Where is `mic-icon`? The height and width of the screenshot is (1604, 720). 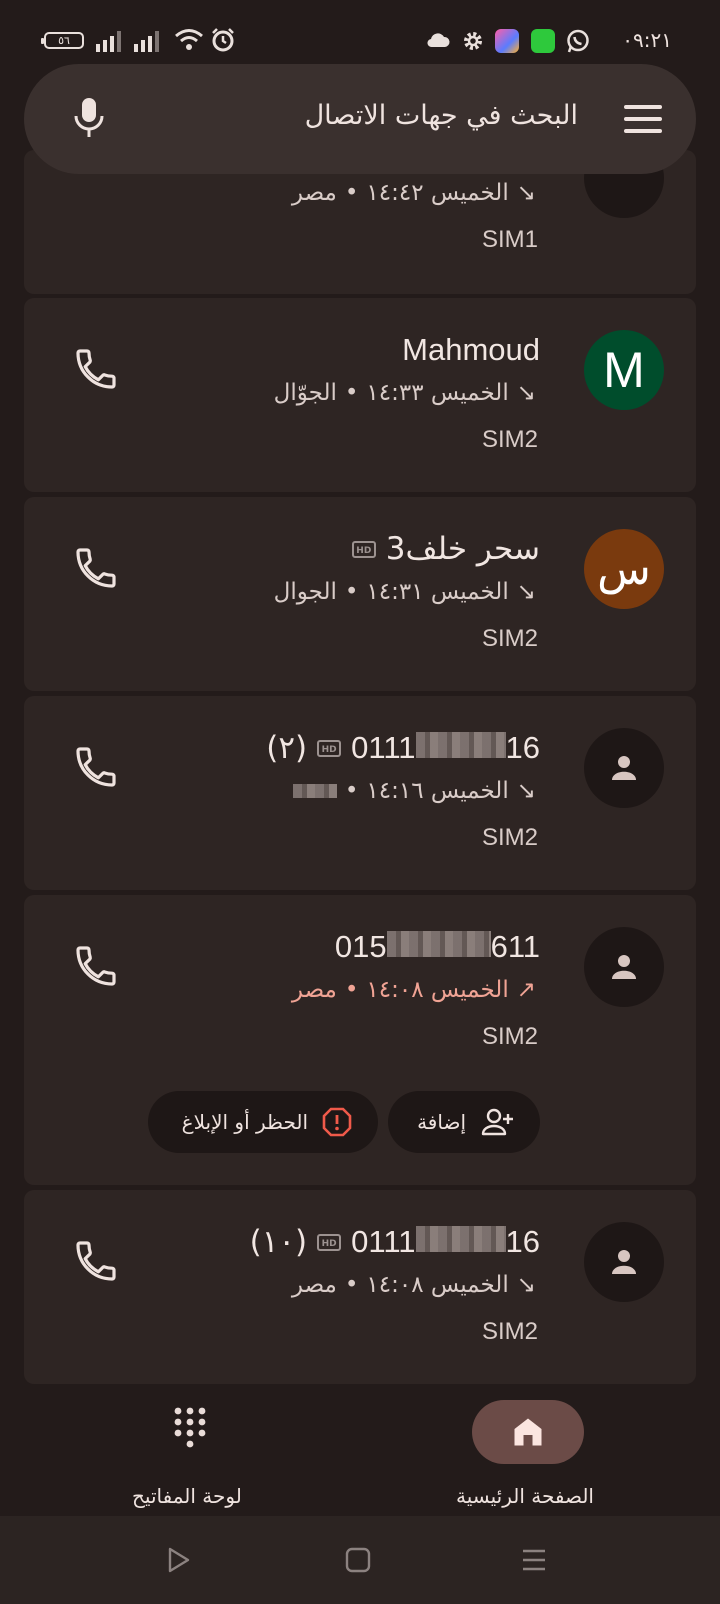 mic-icon is located at coordinates (89, 118).